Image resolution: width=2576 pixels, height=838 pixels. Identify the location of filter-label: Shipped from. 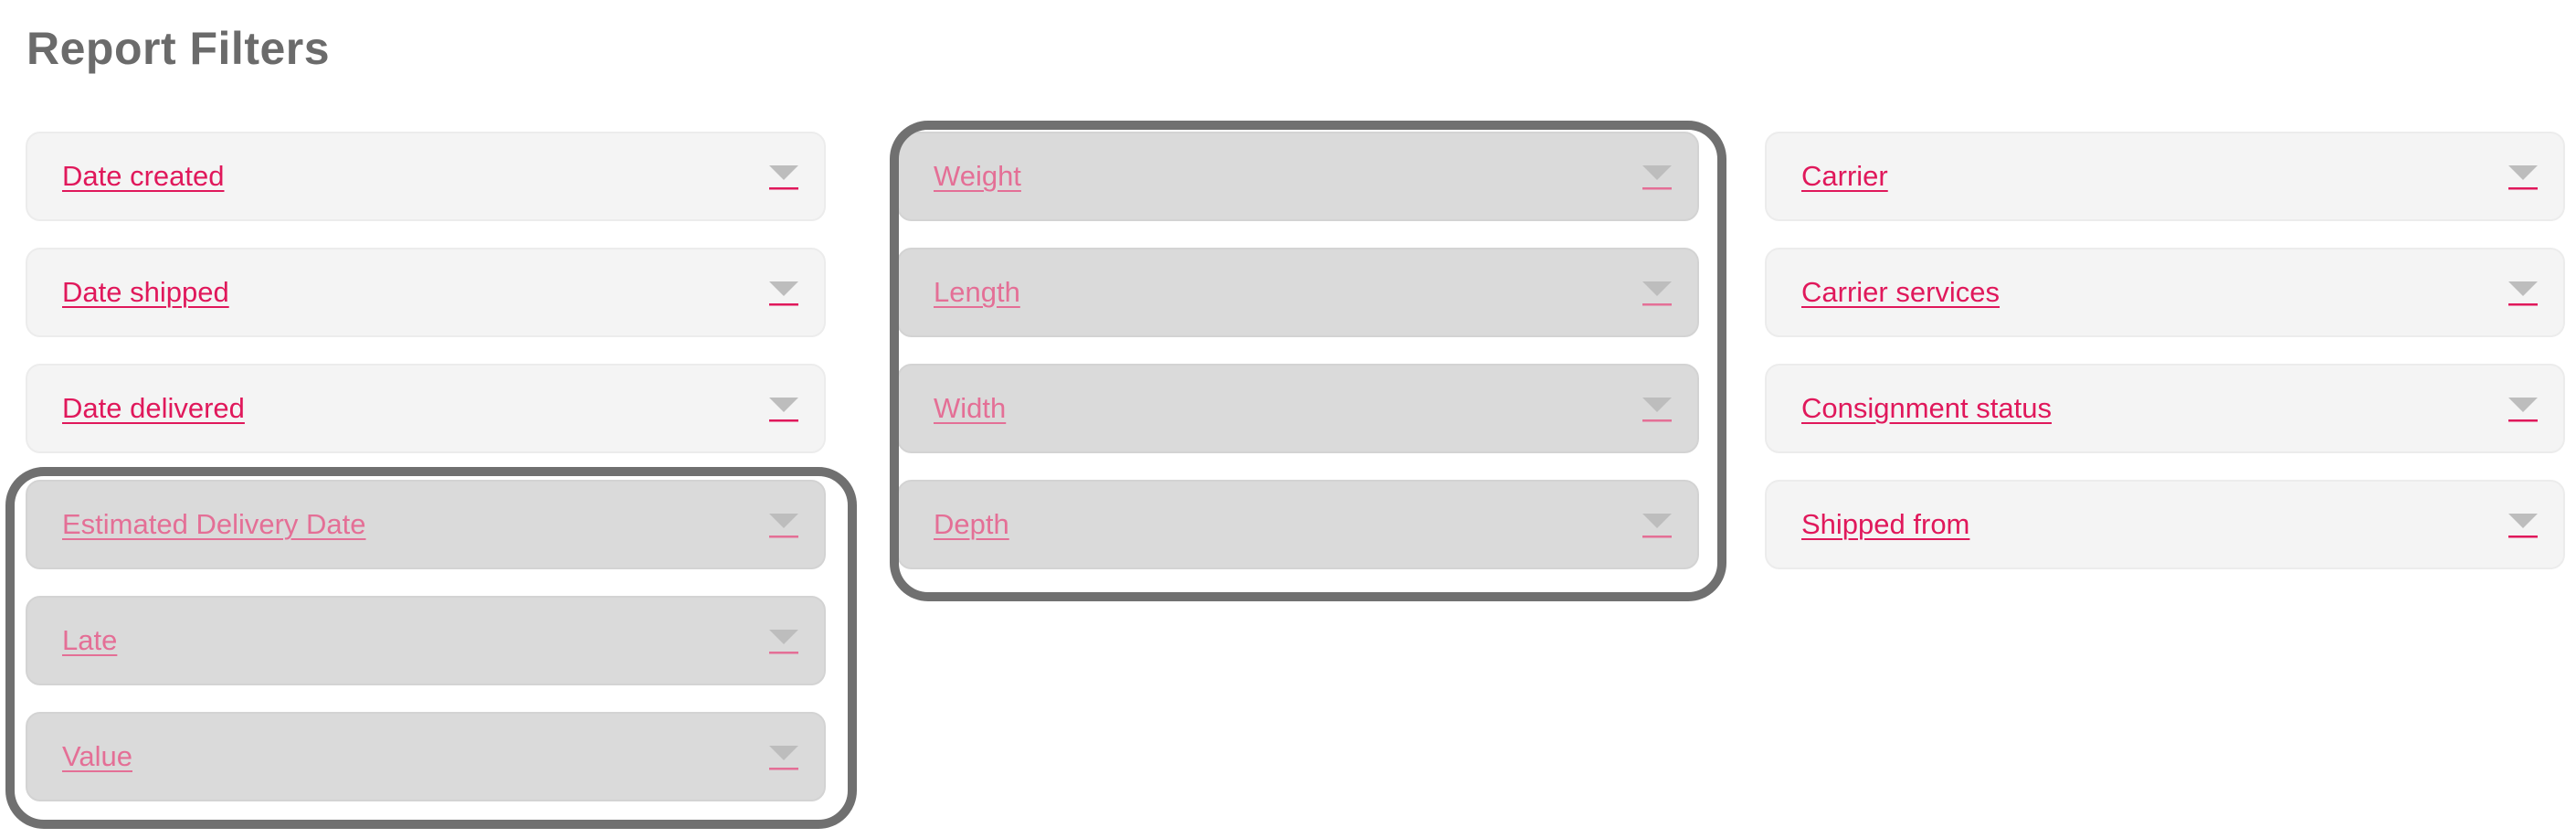
(1886, 524).